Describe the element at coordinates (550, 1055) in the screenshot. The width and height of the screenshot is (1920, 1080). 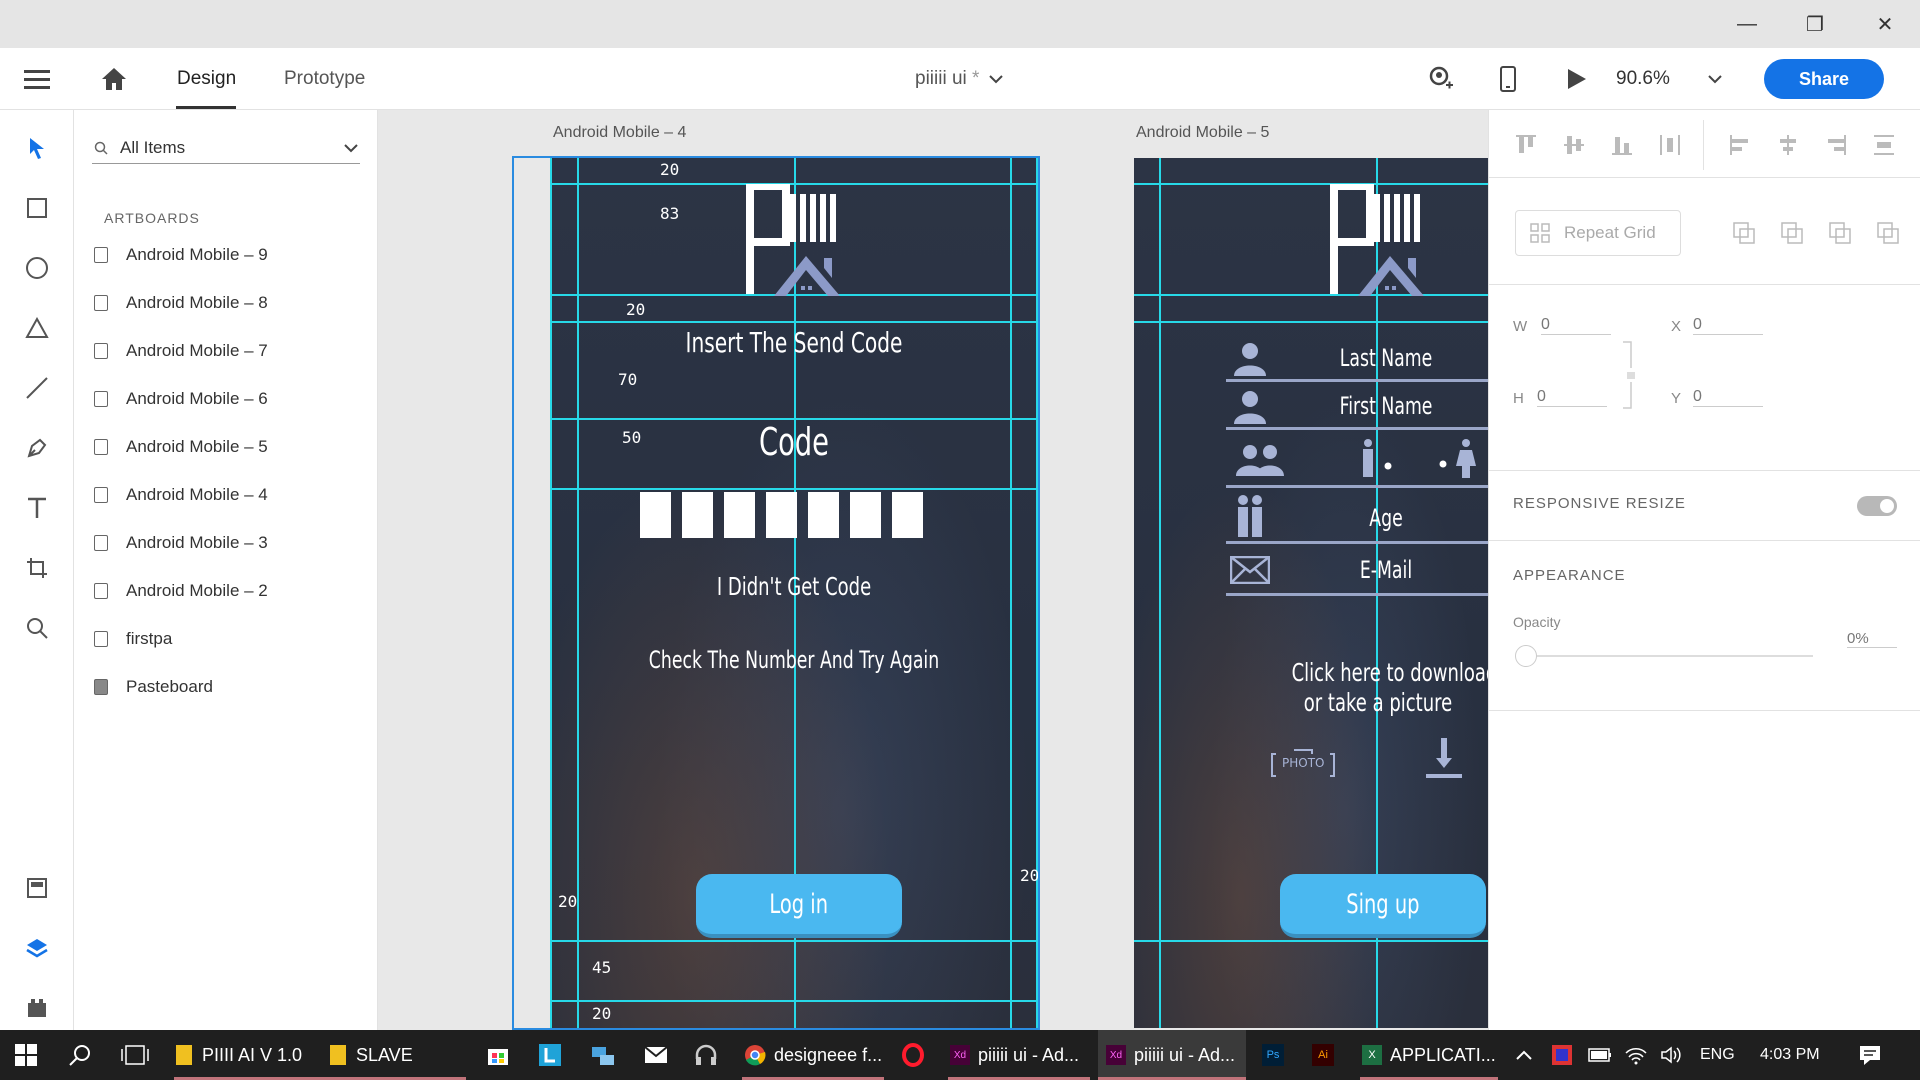
I see `app-l-button` at that location.